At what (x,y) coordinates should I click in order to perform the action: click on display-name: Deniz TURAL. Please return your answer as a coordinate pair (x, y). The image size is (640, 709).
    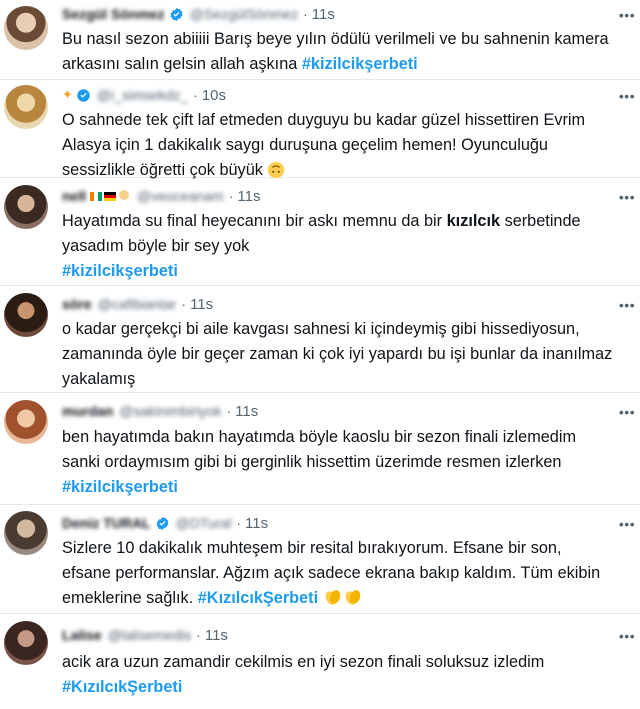
    Looking at the image, I should click on (106, 523).